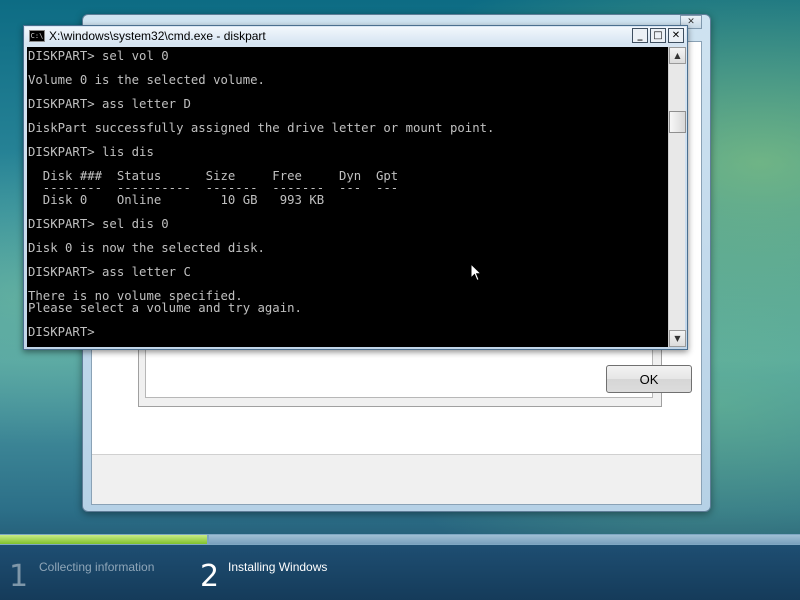 The height and width of the screenshot is (600, 800). What do you see at coordinates (677, 55) in the screenshot?
I see `scroll-up-arrow-icon: ▲` at bounding box center [677, 55].